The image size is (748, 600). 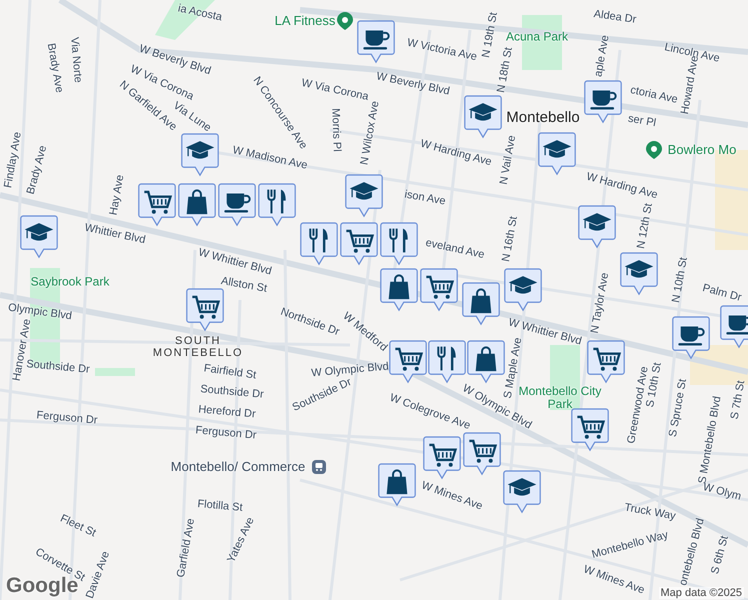 What do you see at coordinates (722, 293) in the screenshot?
I see `street-label: Palm Dr` at bounding box center [722, 293].